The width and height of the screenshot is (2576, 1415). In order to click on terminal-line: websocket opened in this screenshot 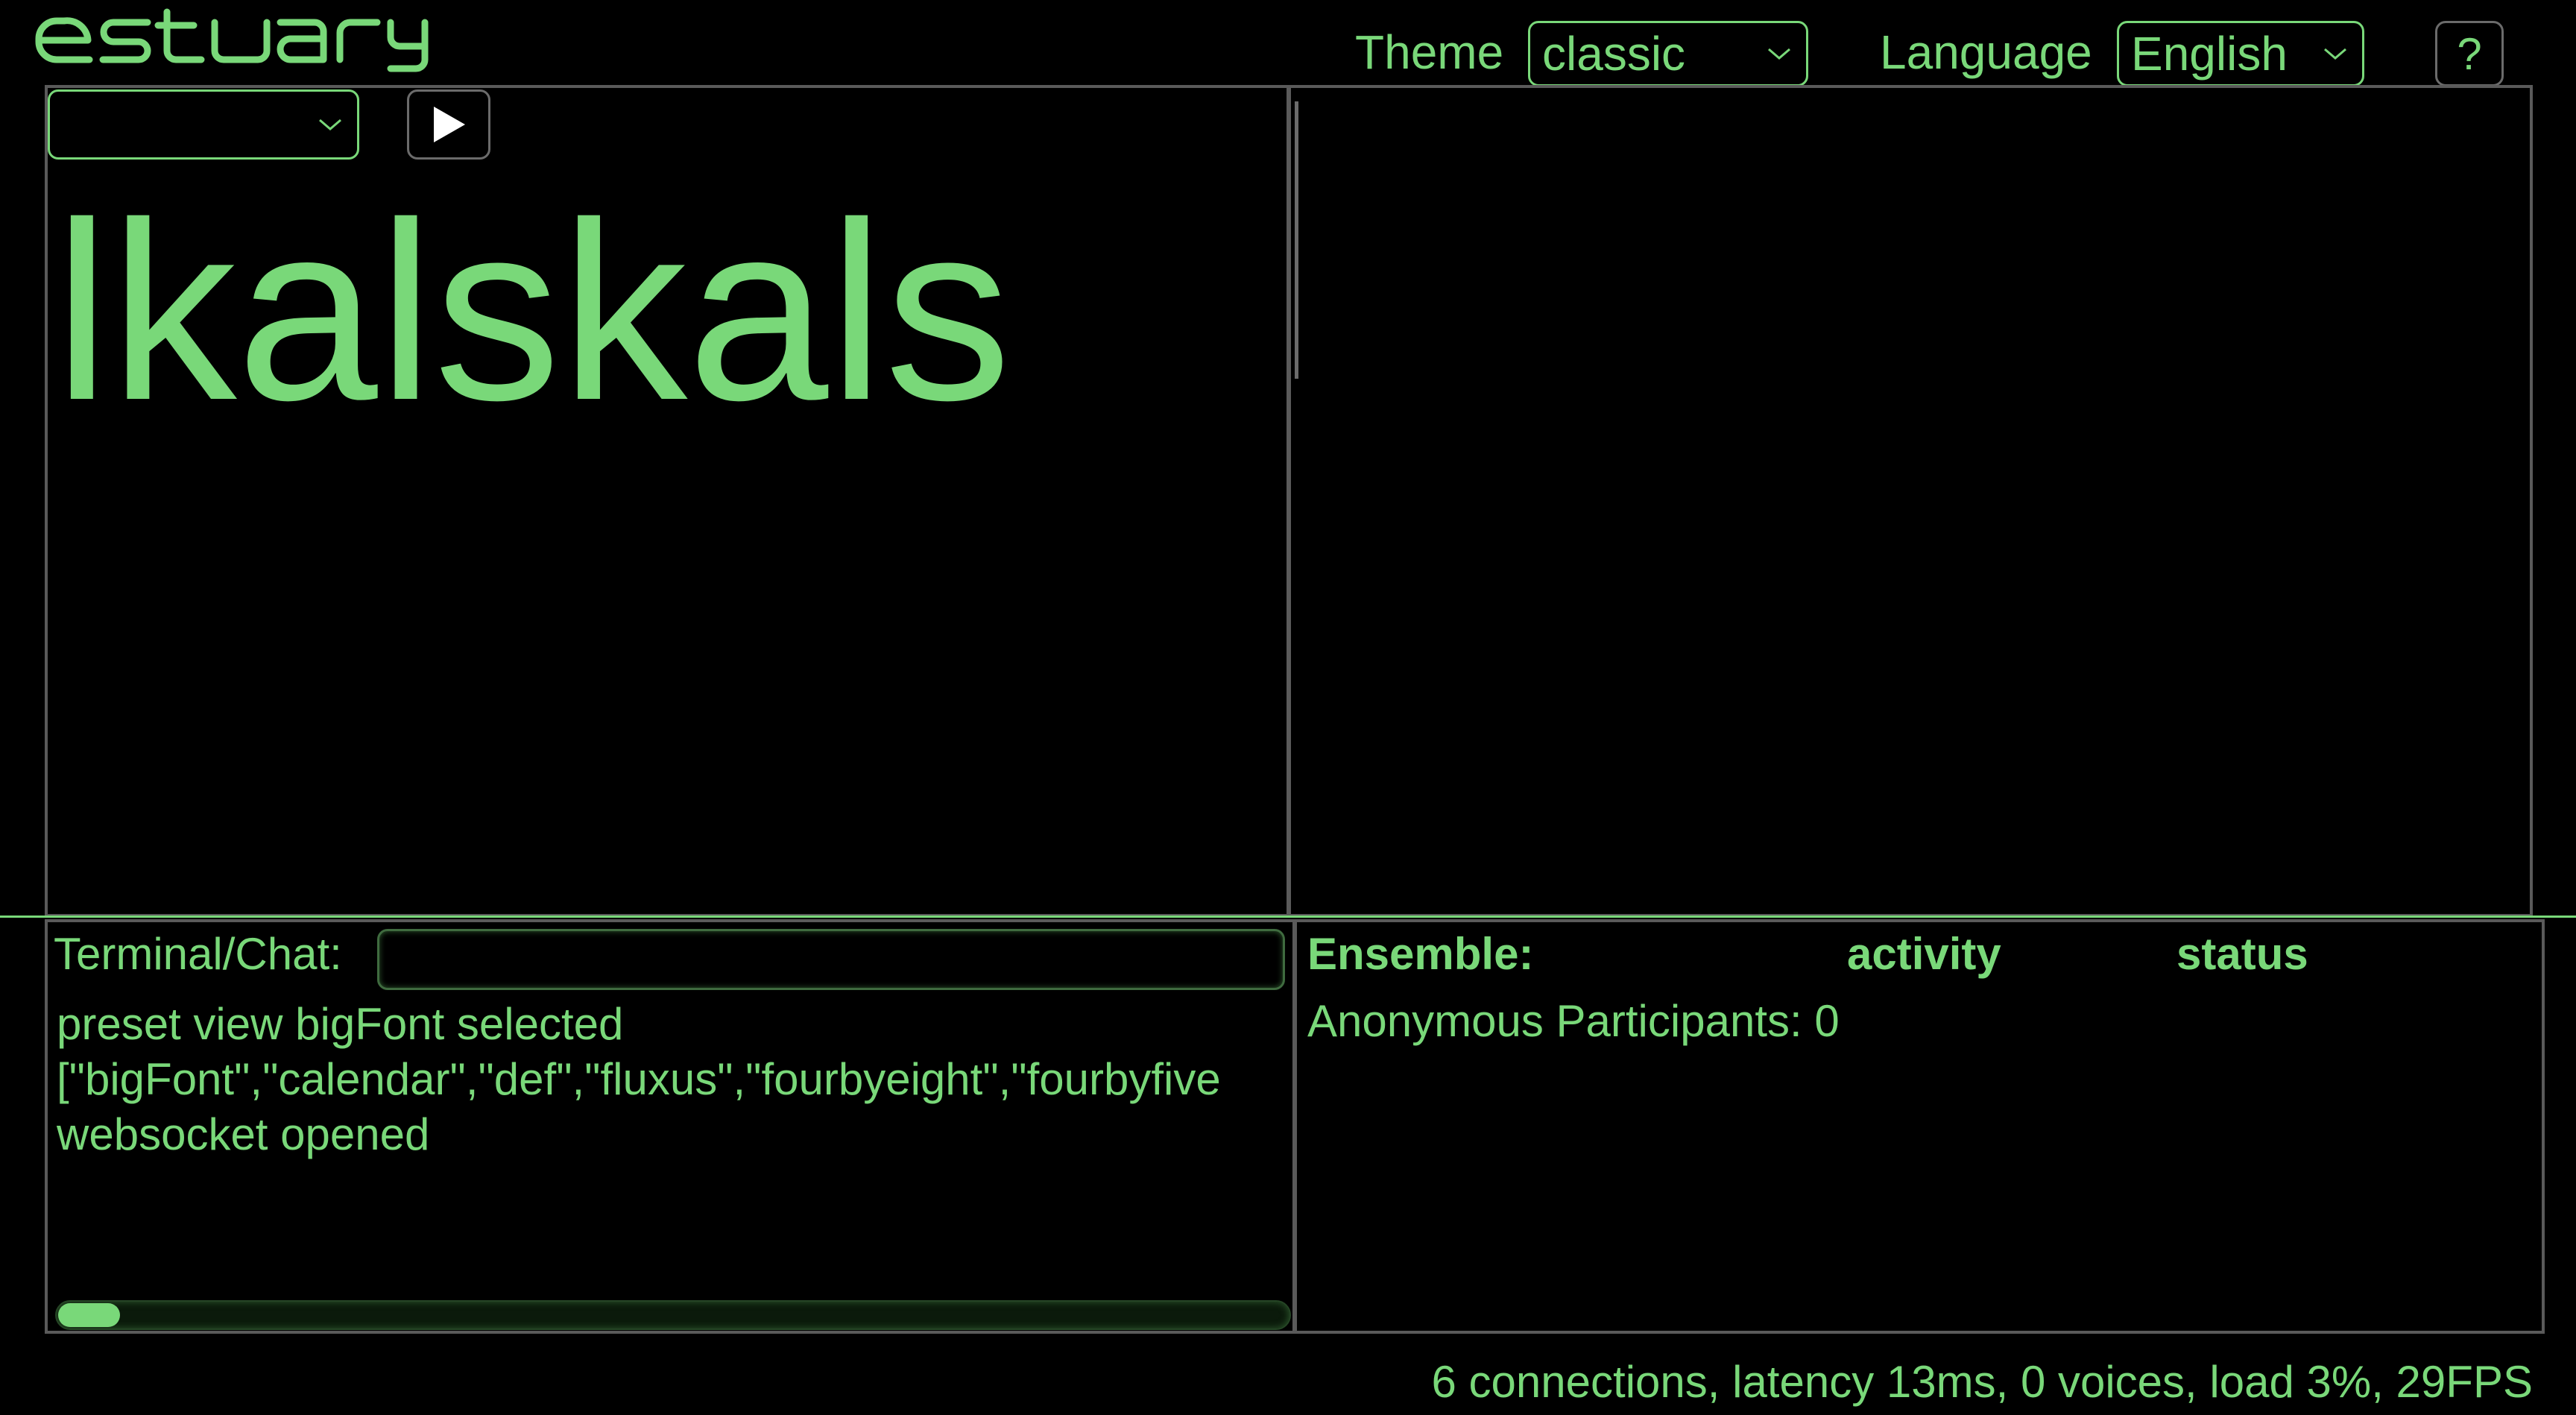, I will do `click(244, 1134)`.